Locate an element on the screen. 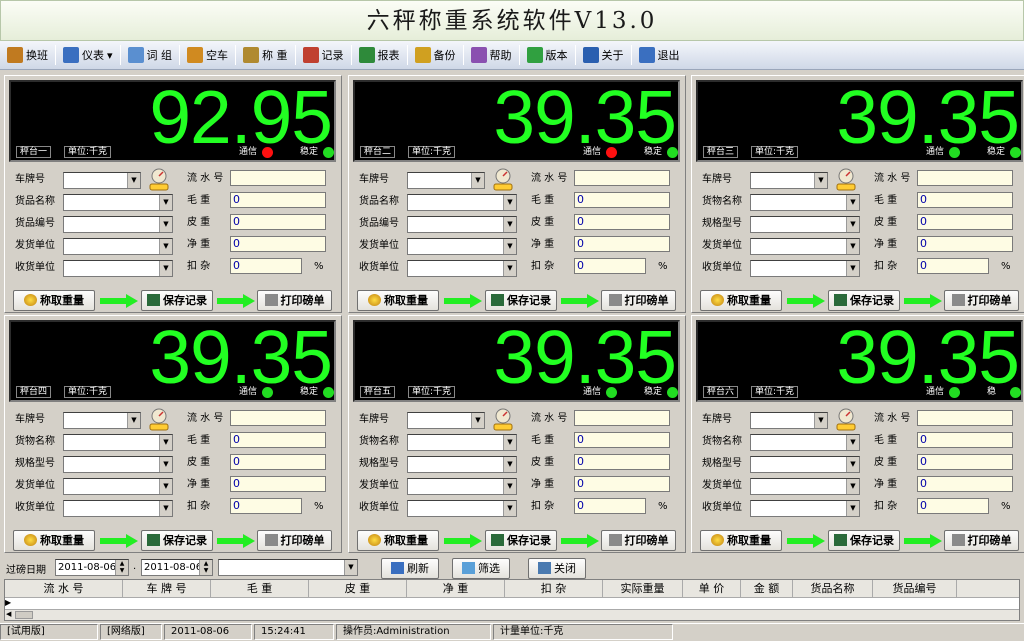 This screenshot has height=641, width=1024. toolbar-button-7: 备份 is located at coordinates (435, 55).